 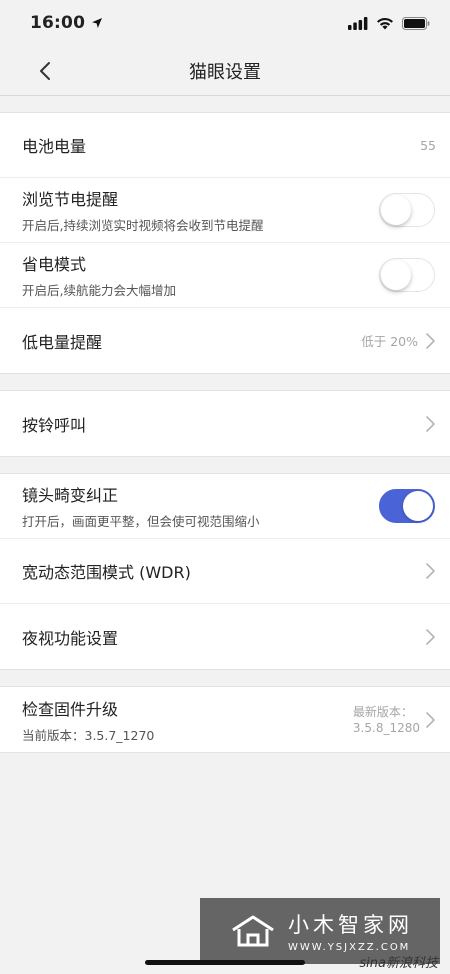 What do you see at coordinates (385, 23) in the screenshot?
I see `wifi-icon` at bounding box center [385, 23].